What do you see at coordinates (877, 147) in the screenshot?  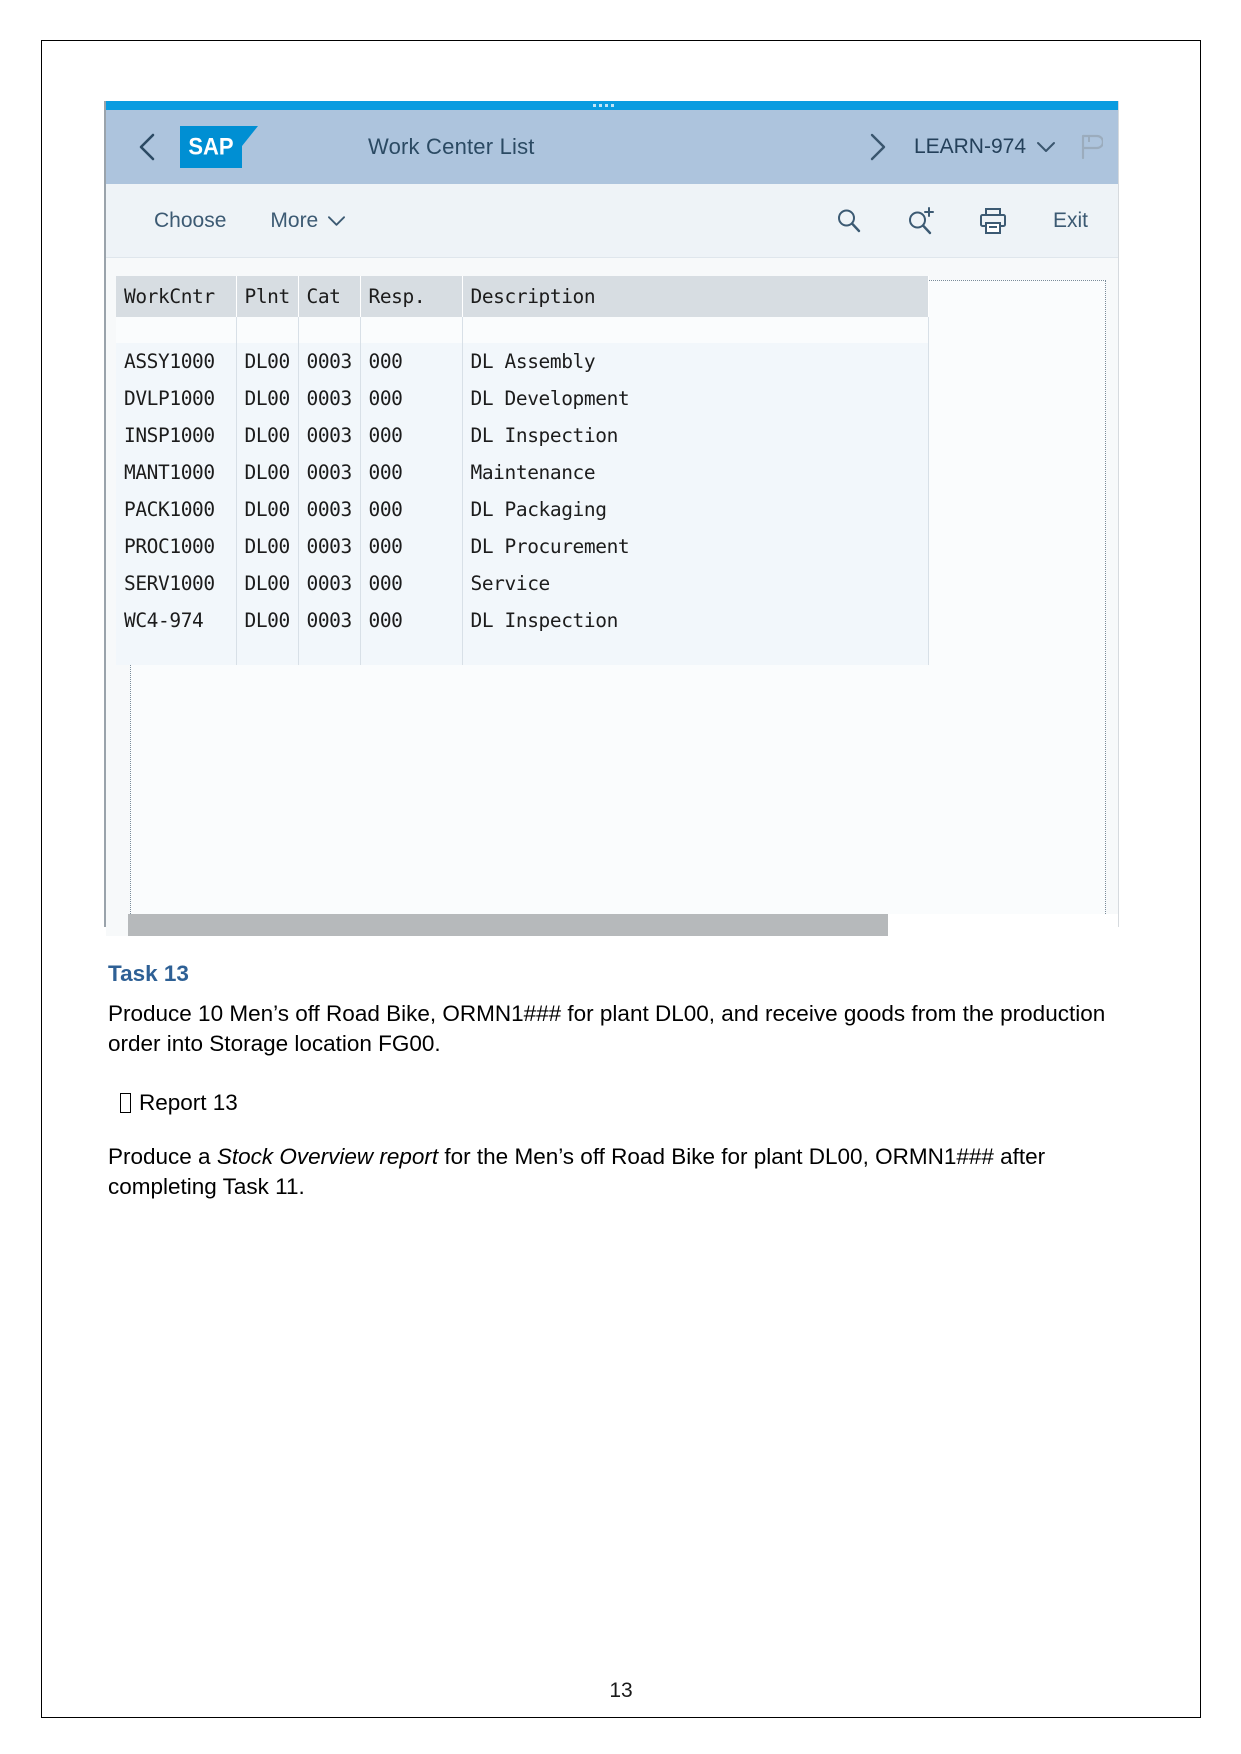 I see `chevron-right-icon` at bounding box center [877, 147].